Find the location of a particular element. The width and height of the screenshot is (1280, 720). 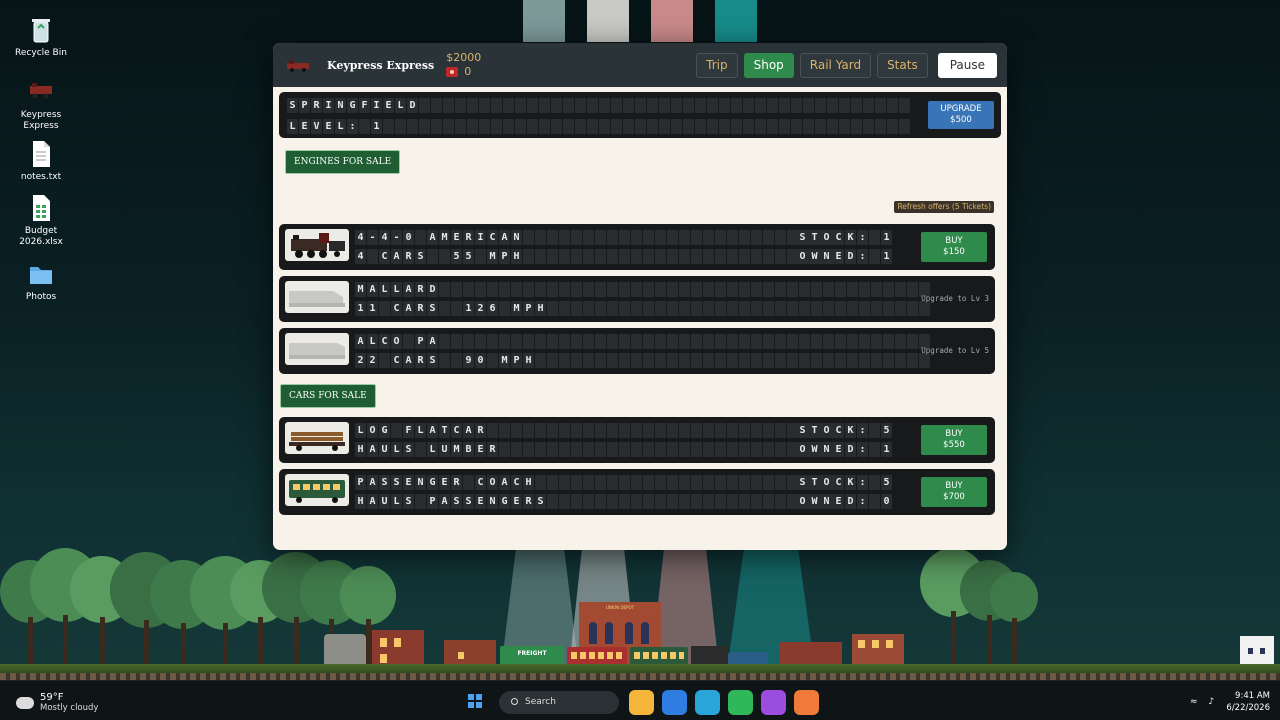

photos-icon is located at coordinates (806, 702).